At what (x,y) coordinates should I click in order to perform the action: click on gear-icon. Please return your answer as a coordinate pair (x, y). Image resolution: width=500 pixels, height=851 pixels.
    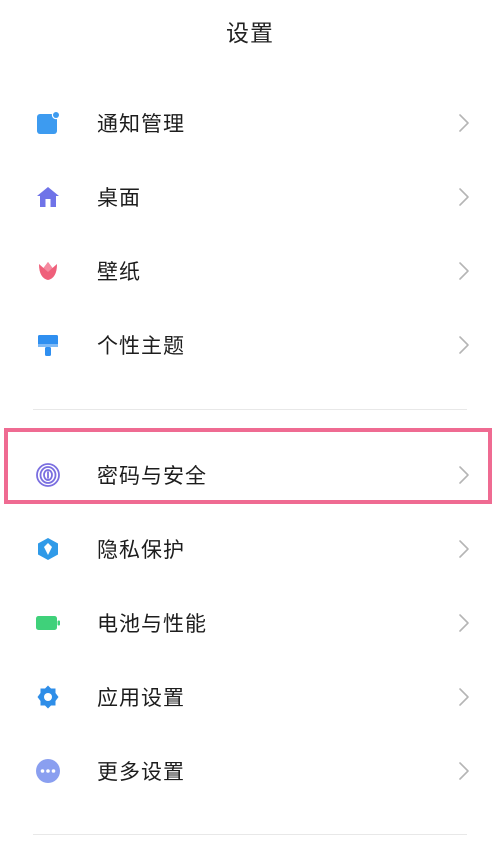
    Looking at the image, I should click on (48, 697).